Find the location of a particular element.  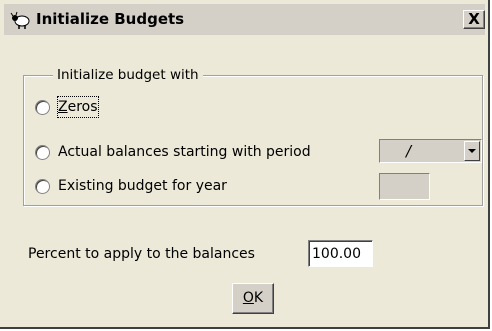

radio-existing-budget-row: Existing budget for year is located at coordinates (131, 186).